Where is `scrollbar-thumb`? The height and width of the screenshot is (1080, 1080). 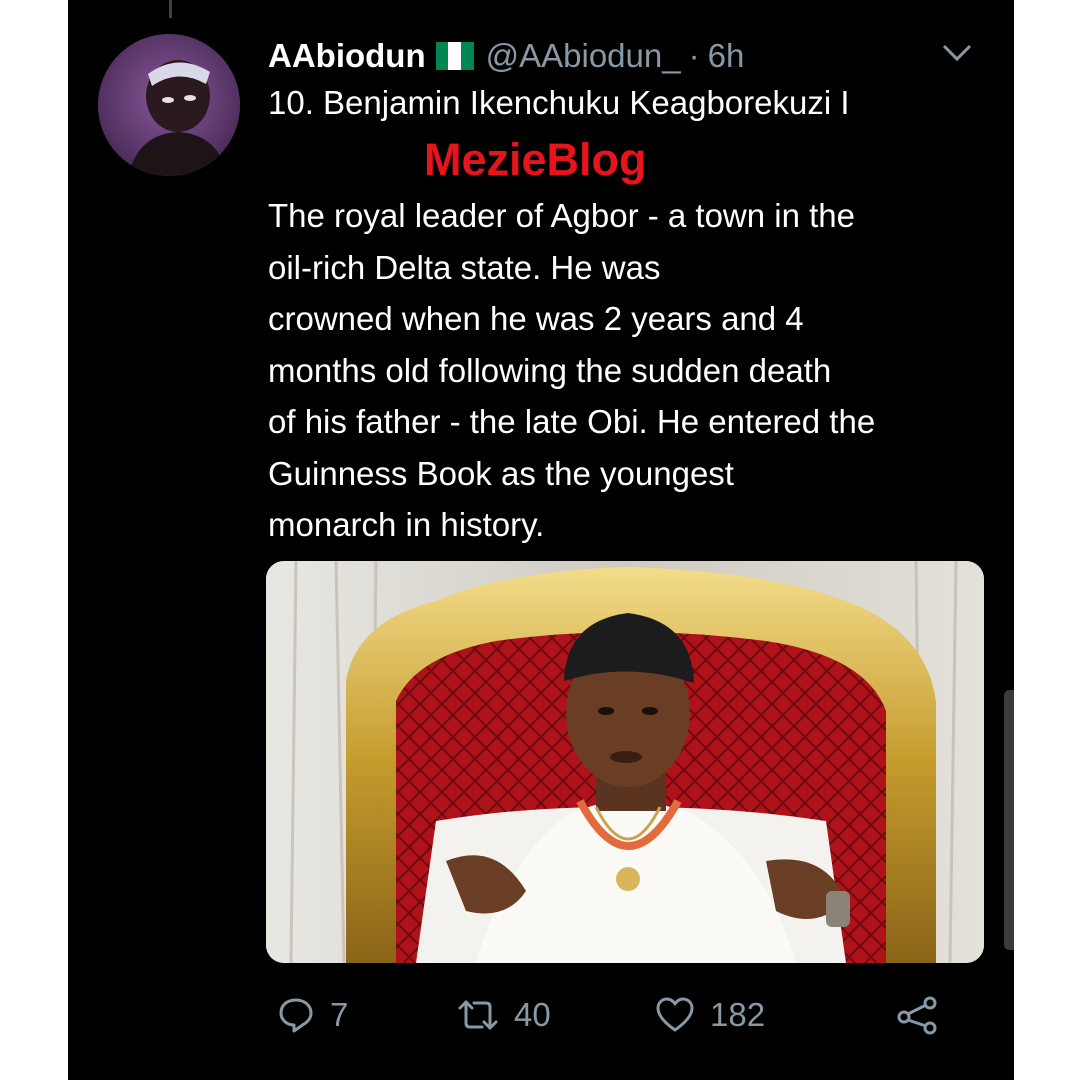
scrollbar-thumb is located at coordinates (1009, 820).